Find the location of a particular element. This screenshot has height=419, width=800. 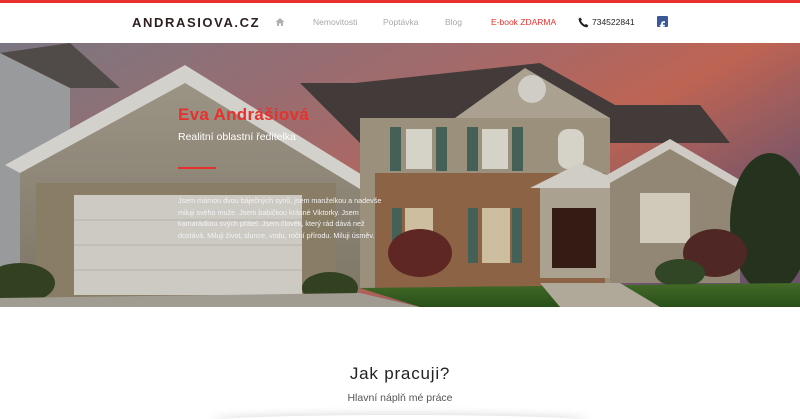

home-icon is located at coordinates (280, 22).